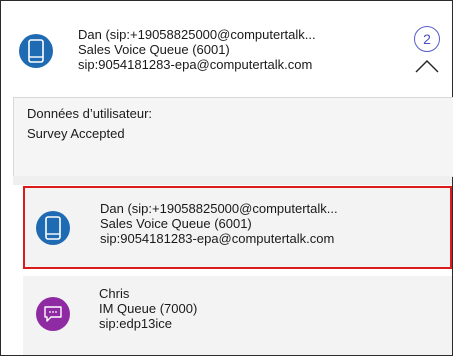  What do you see at coordinates (232, 180) in the screenshot?
I see `list-separator` at bounding box center [232, 180].